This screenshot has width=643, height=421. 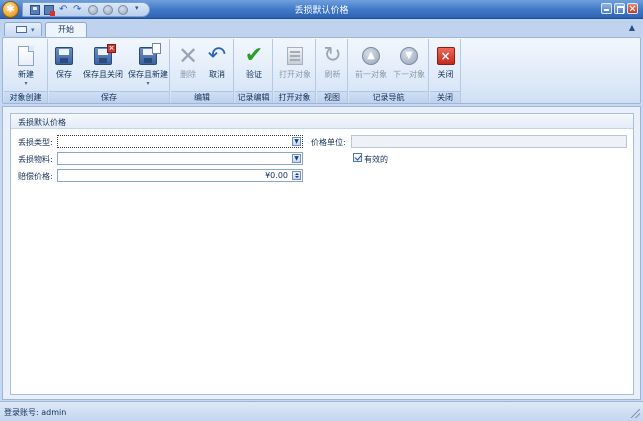 What do you see at coordinates (632, 8) in the screenshot?
I see `close-window-button` at bounding box center [632, 8].